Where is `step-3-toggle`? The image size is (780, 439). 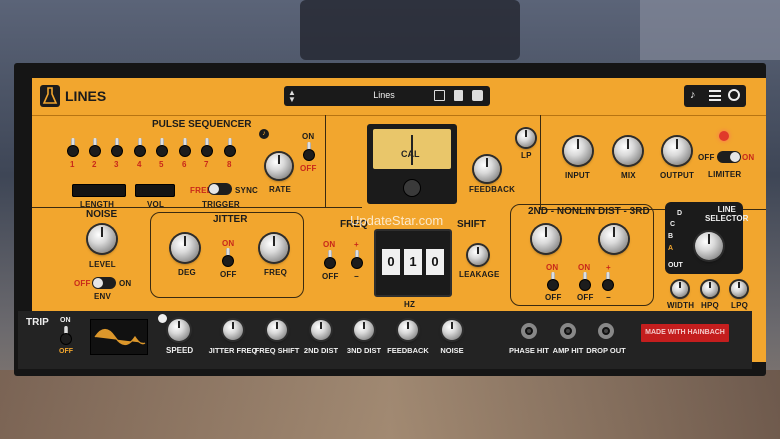
step-3-toggle is located at coordinates (117, 147).